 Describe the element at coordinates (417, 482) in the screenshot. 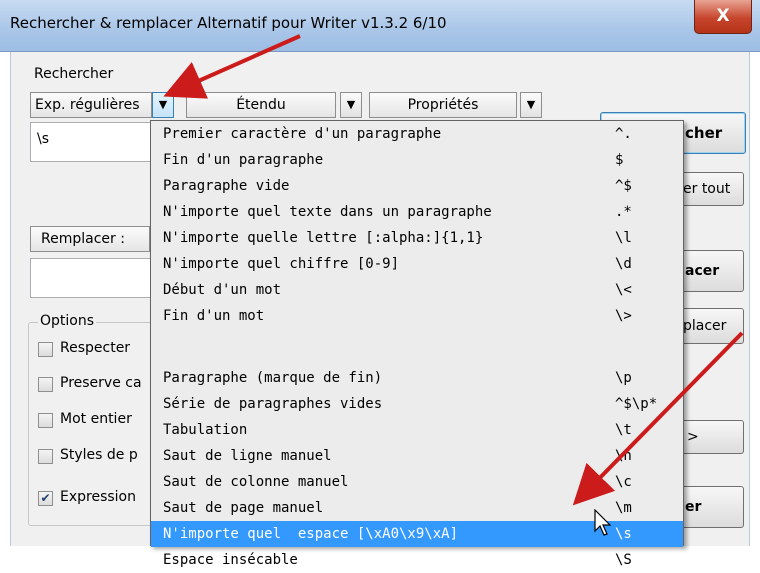

I see `menu-item: Saut de colonne manuel \c` at that location.